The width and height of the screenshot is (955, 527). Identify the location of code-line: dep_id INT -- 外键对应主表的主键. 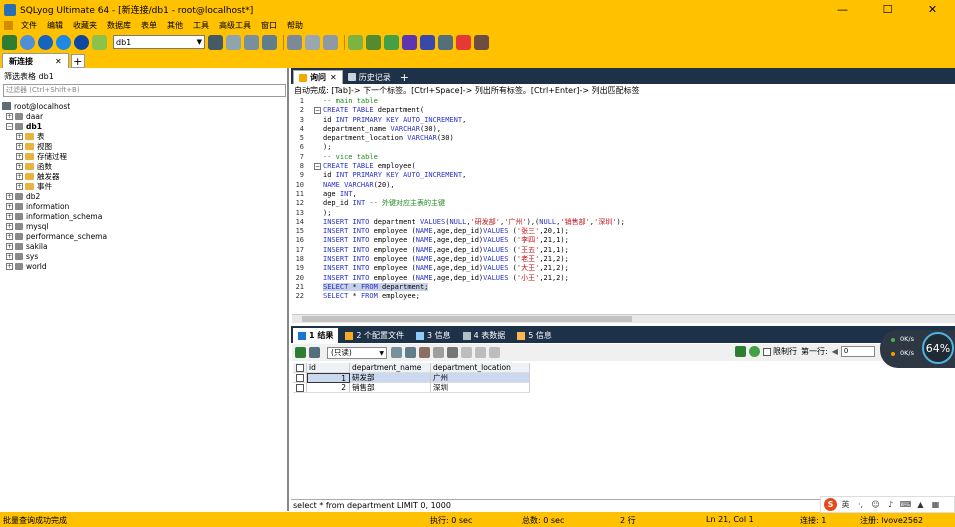
(633, 203).